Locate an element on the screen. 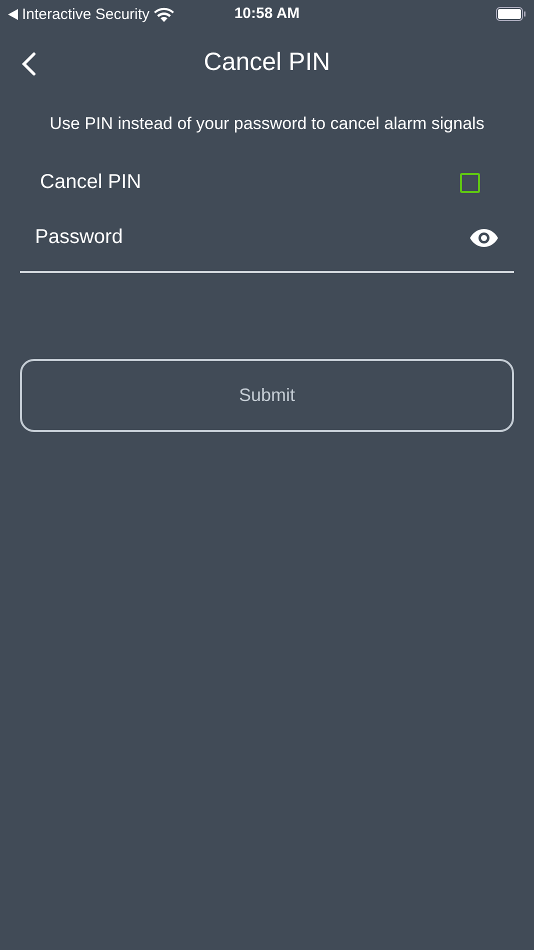 The width and height of the screenshot is (534, 950). battery-icon is located at coordinates (511, 14).